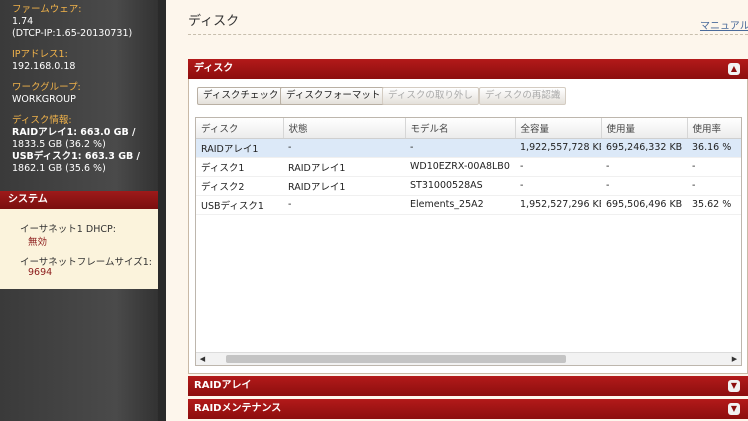 The height and width of the screenshot is (421, 748). I want to click on table-header-row: ディスク 状態 モデル名 全容量 使用量 使用率, so click(468, 128).